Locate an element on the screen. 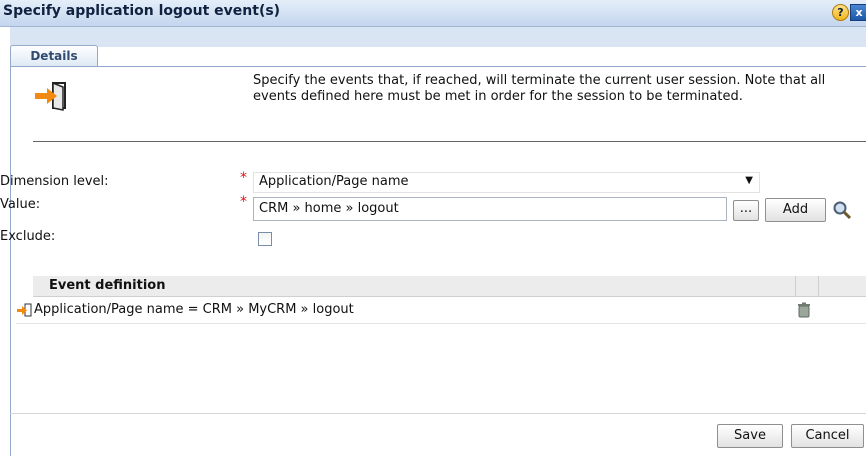 This screenshot has height=456, width=866. tab-details: Details is located at coordinates (54, 56).